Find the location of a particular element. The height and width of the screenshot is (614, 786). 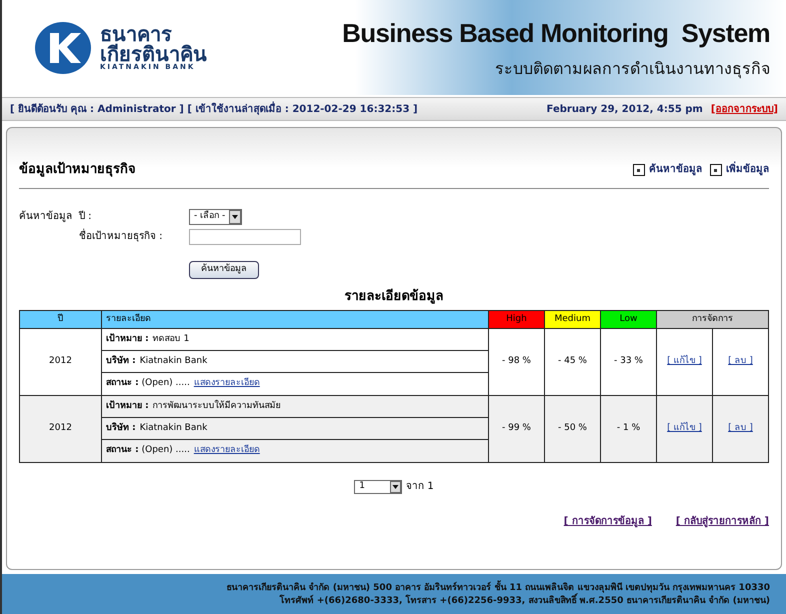

app-subtitle: ระบบติดตามผลการดำเนินงานทางธุรกิจ is located at coordinates (632, 69).